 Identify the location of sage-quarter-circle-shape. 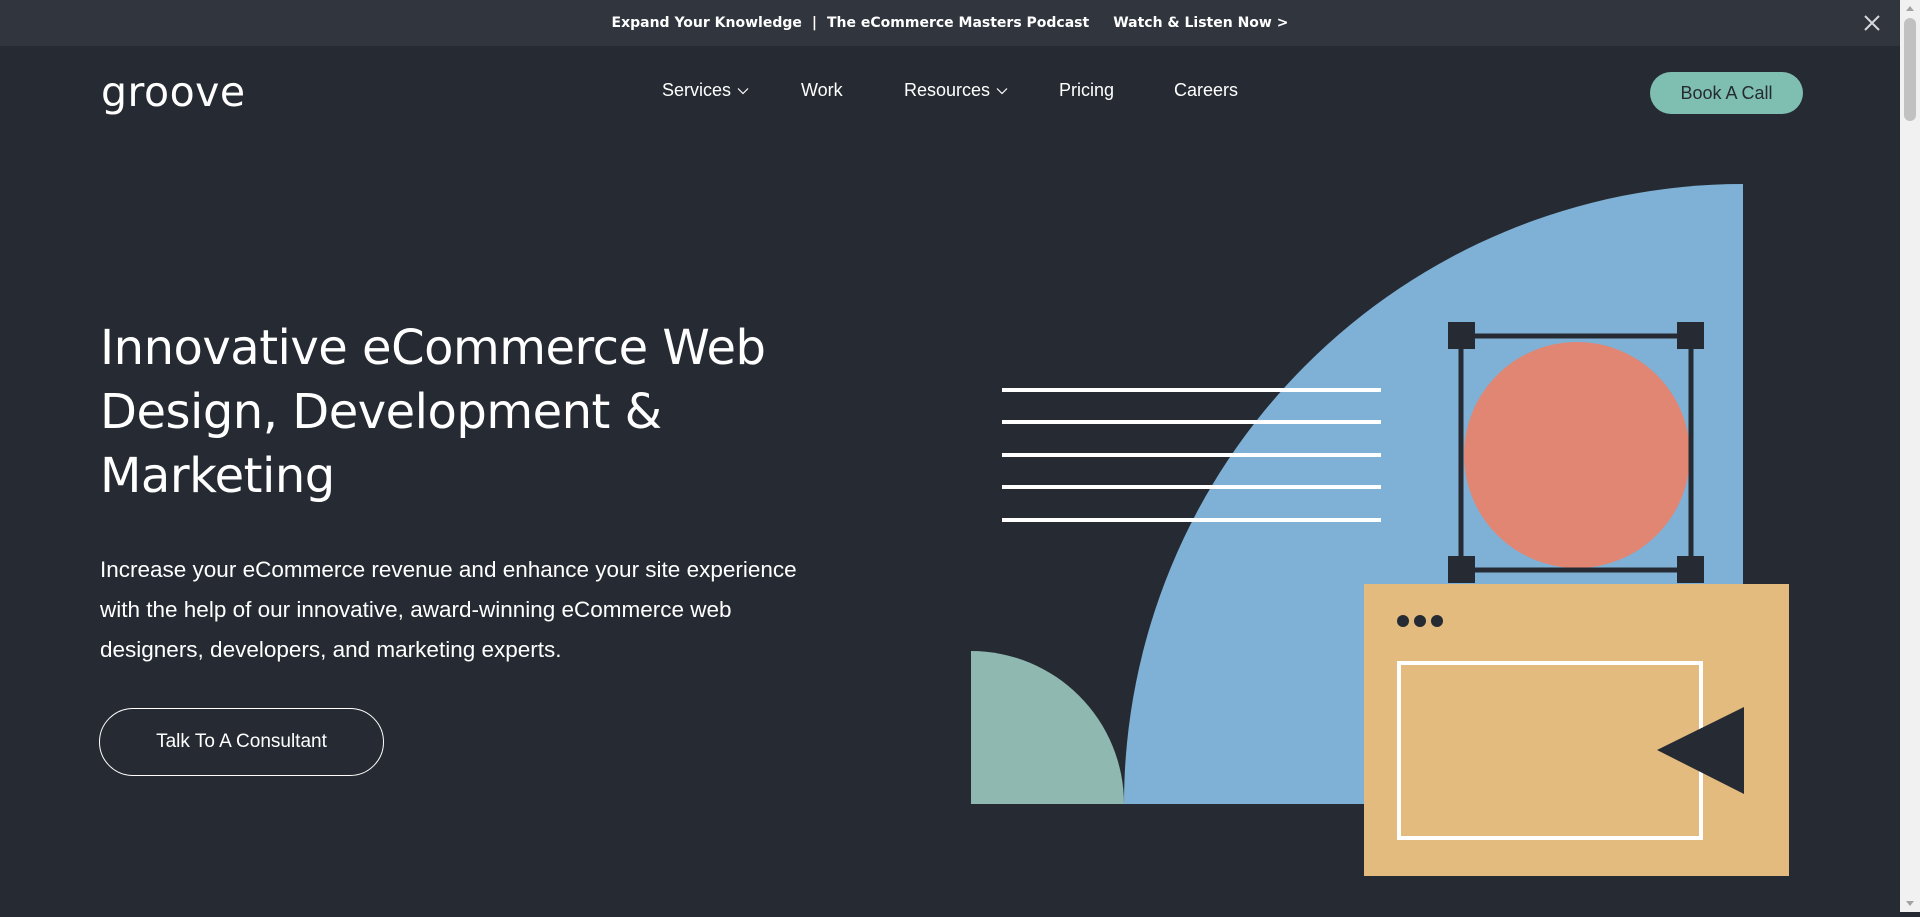
(1047, 727).